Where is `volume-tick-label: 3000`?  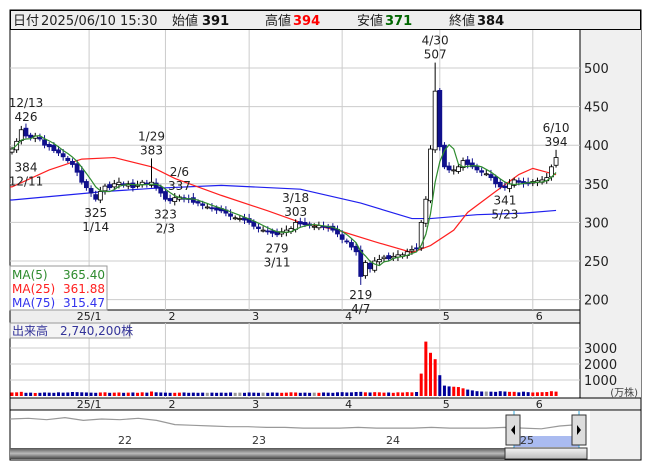 volume-tick-label: 3000 is located at coordinates (600, 349).